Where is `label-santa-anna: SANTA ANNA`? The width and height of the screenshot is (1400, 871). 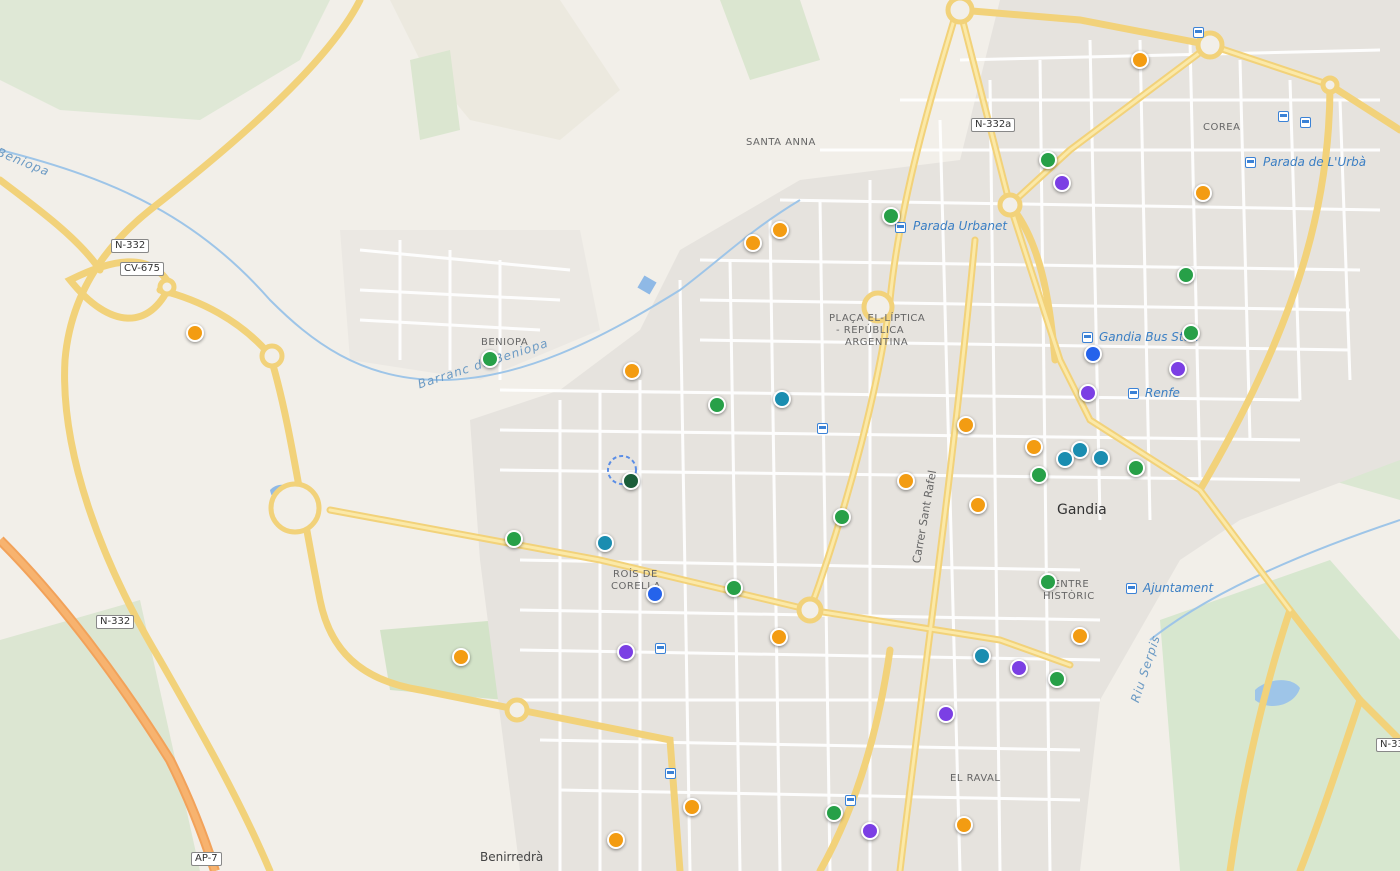
label-santa-anna: SANTA ANNA is located at coordinates (781, 142).